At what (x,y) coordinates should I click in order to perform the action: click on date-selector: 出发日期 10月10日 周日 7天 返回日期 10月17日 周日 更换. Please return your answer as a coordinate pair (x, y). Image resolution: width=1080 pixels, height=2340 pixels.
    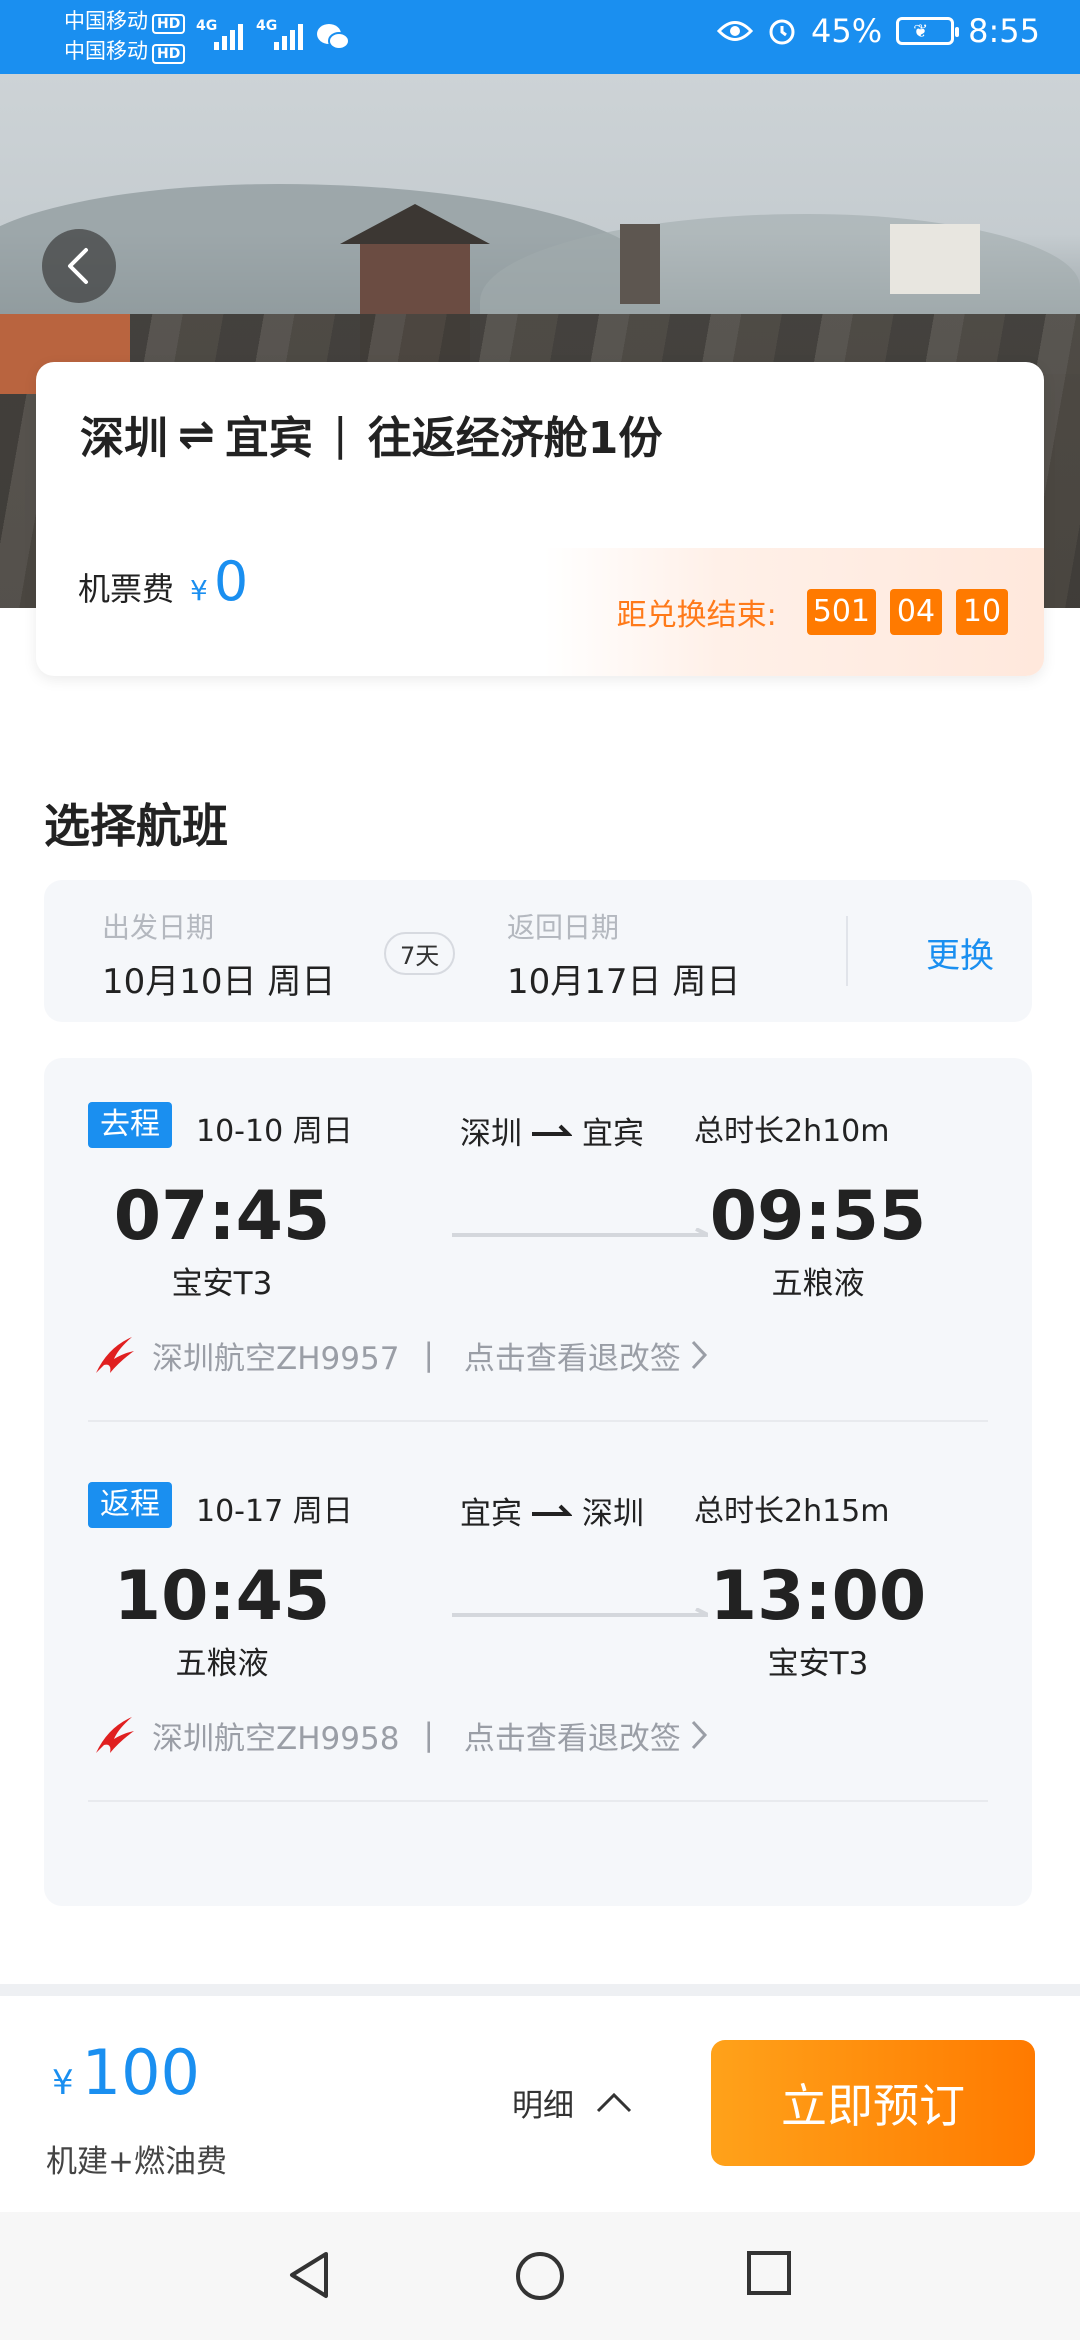
    Looking at the image, I should click on (538, 951).